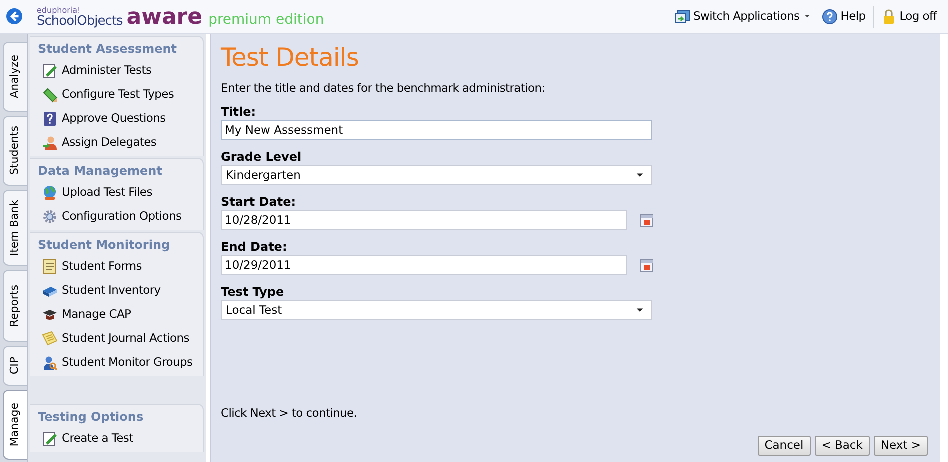 Image resolution: width=948 pixels, height=462 pixels. I want to click on menu-item: Student Journal Actions, so click(116, 339).